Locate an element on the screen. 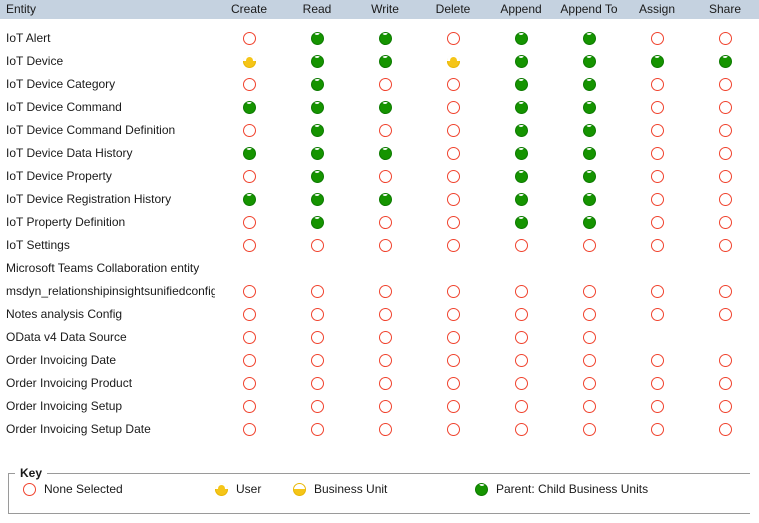 The height and width of the screenshot is (523, 759). column-header-delete: Delete is located at coordinates (453, 9).